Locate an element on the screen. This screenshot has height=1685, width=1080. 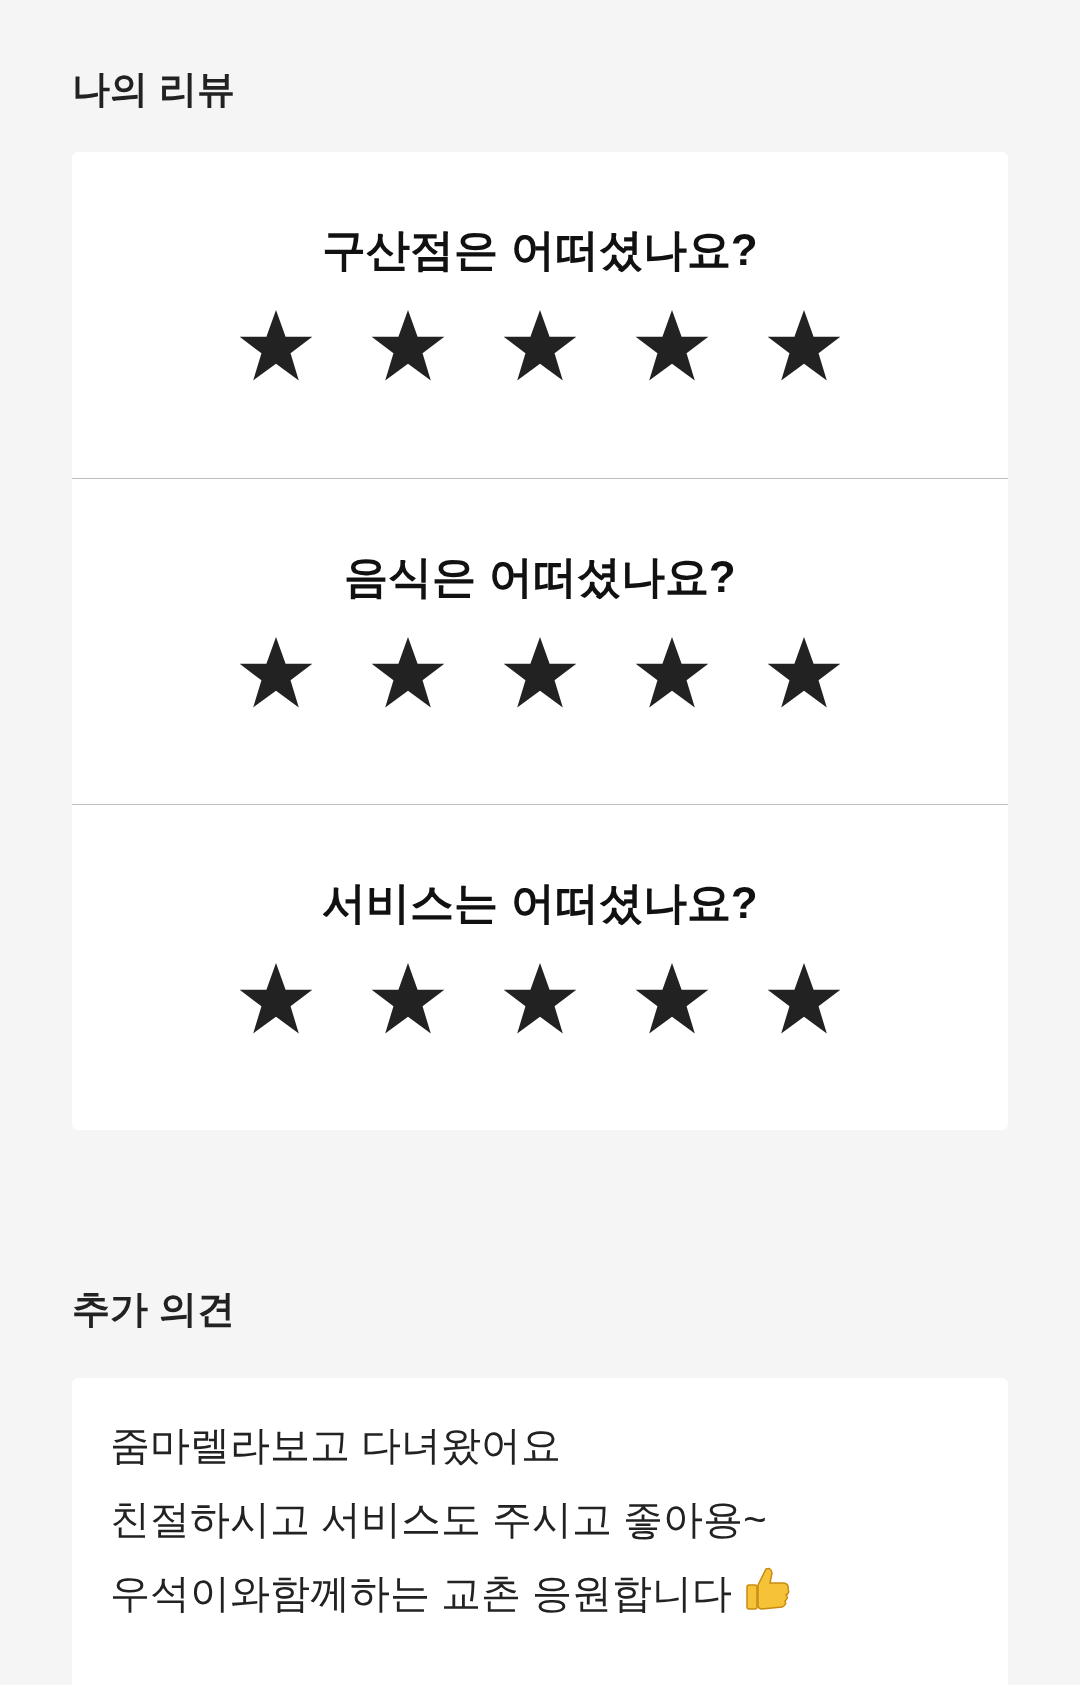
question-title: 구산점은 어떠셨나요? is located at coordinates (540, 250).